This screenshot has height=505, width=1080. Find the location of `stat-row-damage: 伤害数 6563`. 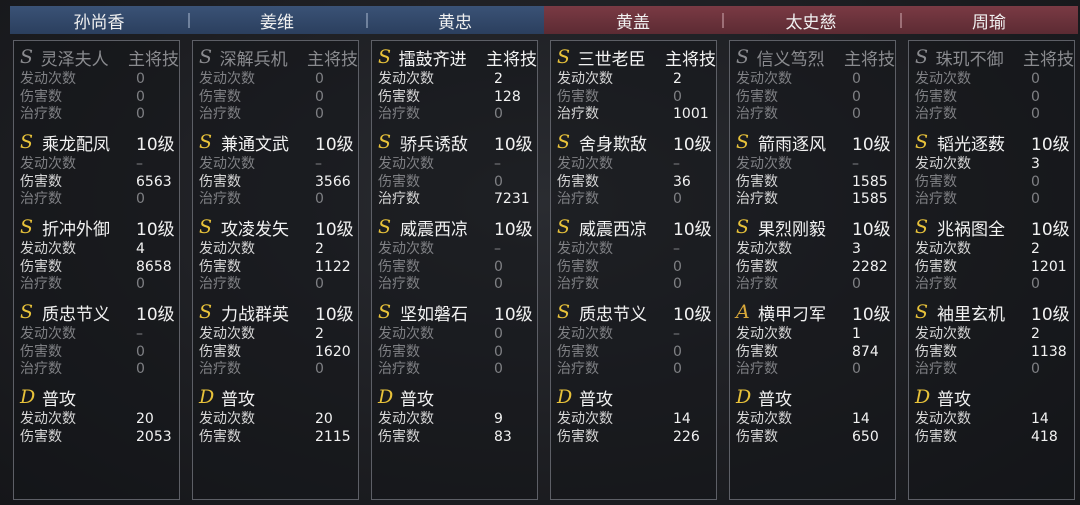

stat-row-damage: 伤害数 6563 is located at coordinates (99, 183).